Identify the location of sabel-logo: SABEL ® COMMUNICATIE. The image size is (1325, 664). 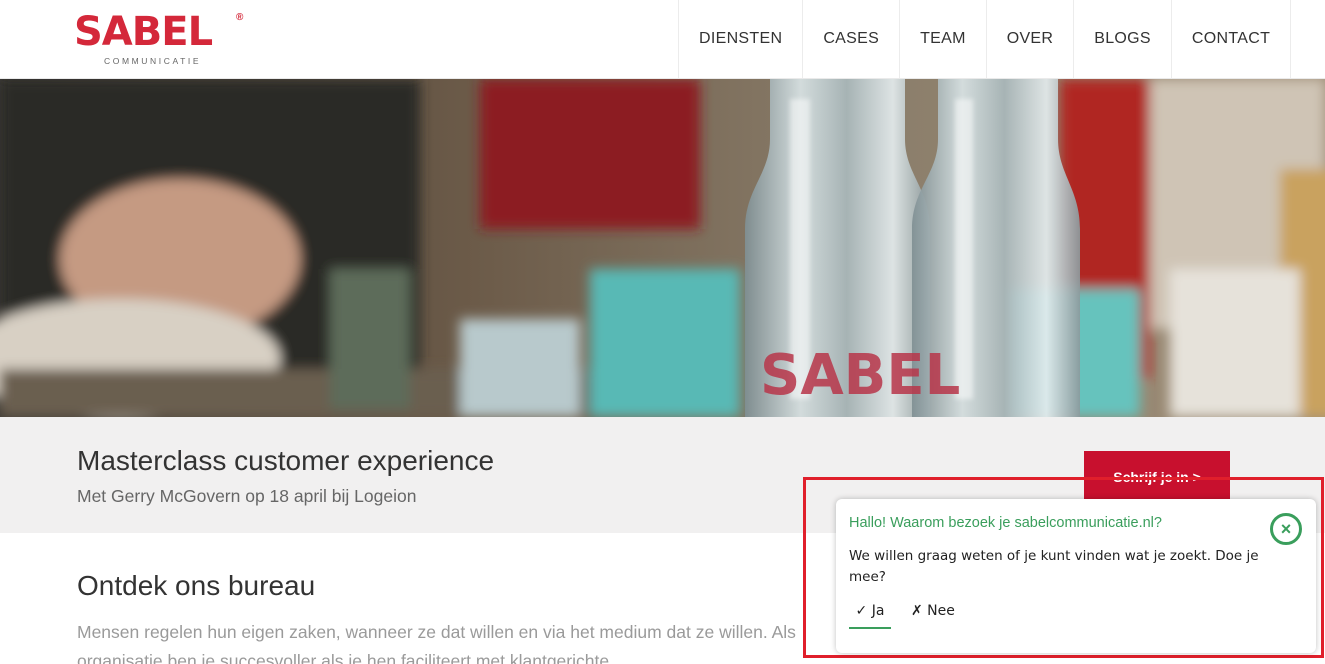
(161, 41).